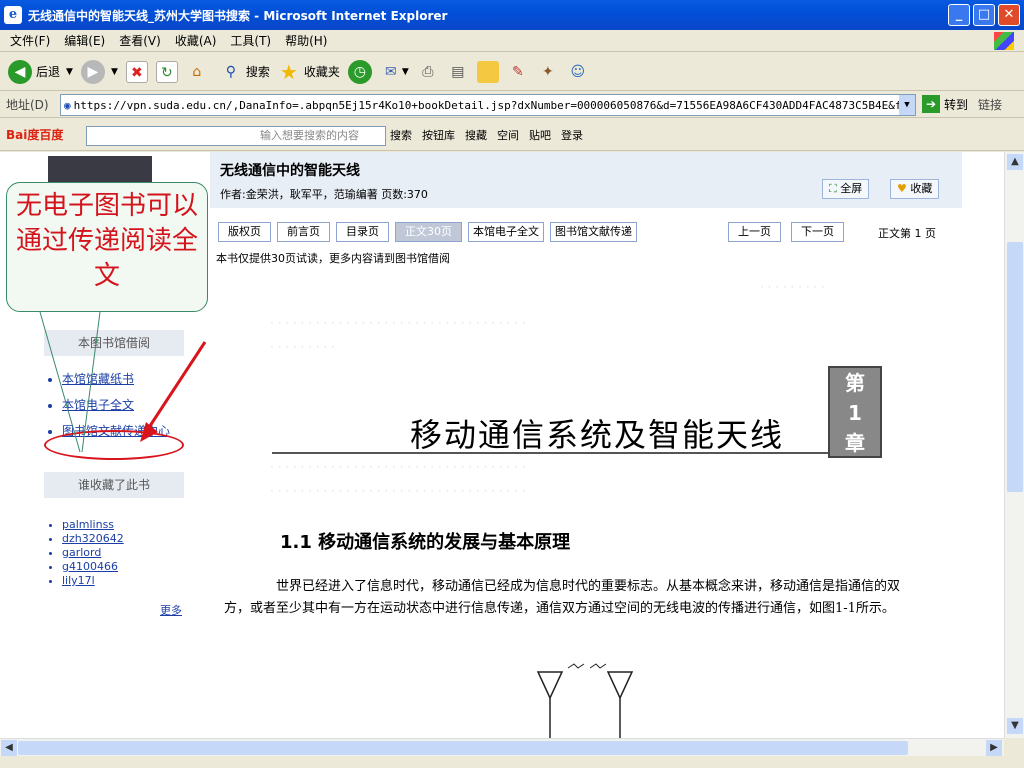 The image size is (1024, 768). I want to click on nav-delivery: 图书馆文献传递, so click(593, 232).